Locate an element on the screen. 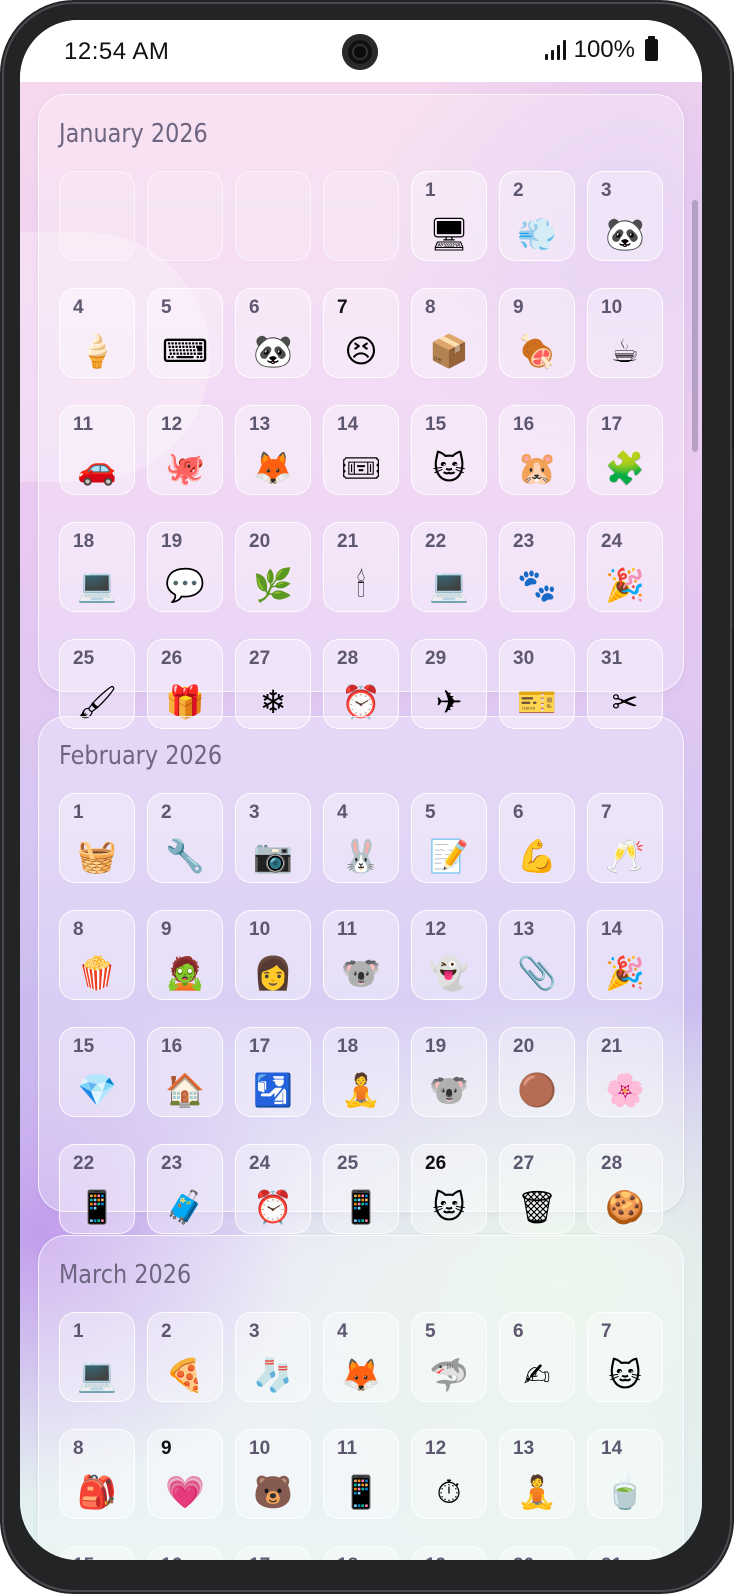 The height and width of the screenshot is (1594, 734). day-cell: 6 💪 is located at coordinates (537, 838).